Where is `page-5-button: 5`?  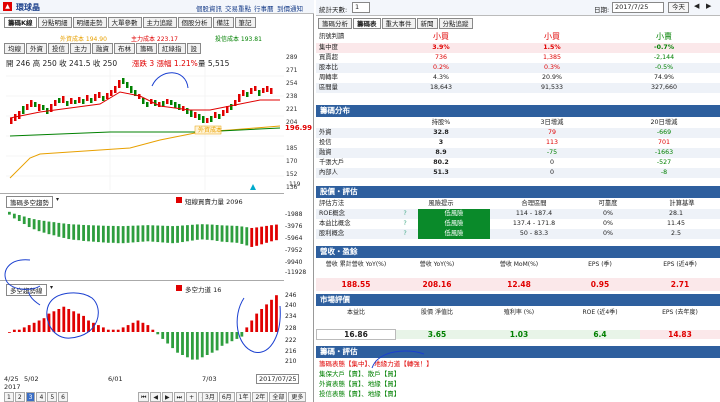
page-5-button: 5 is located at coordinates (52, 397).